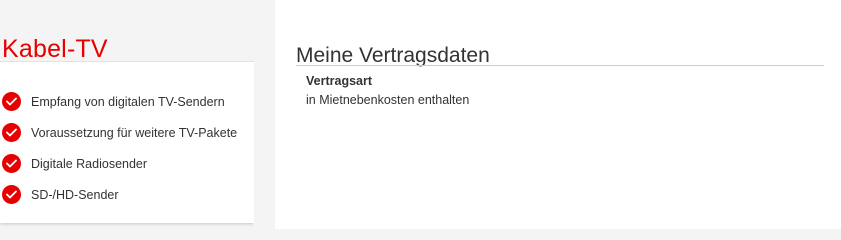 The height and width of the screenshot is (240, 841). What do you see at coordinates (264, 114) in the screenshot?
I see `column-gap` at bounding box center [264, 114].